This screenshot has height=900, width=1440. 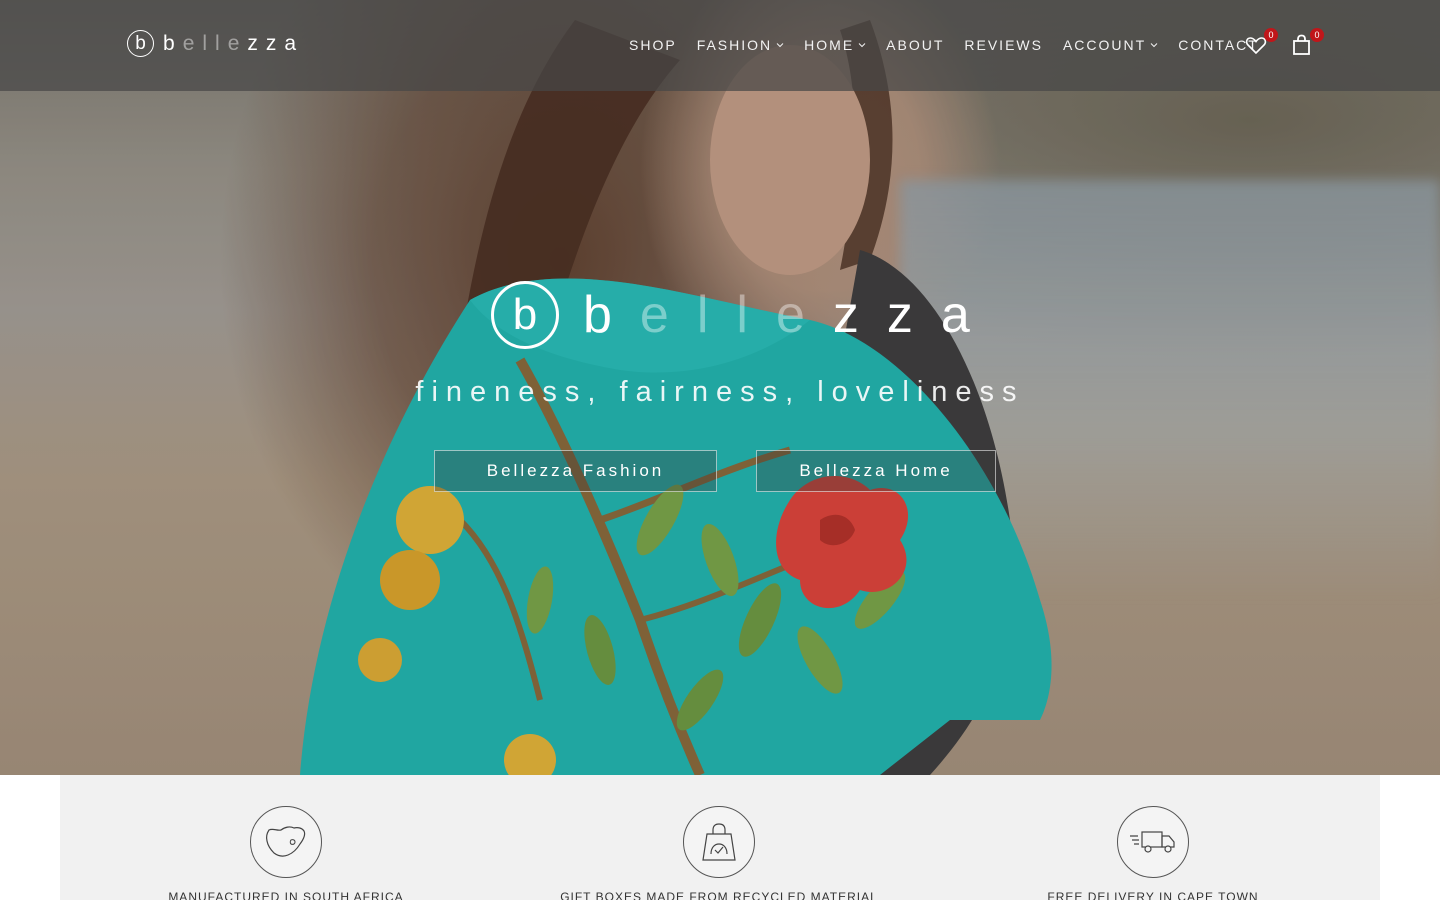 I want to click on hero-logo: b bellezza, so click(x=744, y=315).